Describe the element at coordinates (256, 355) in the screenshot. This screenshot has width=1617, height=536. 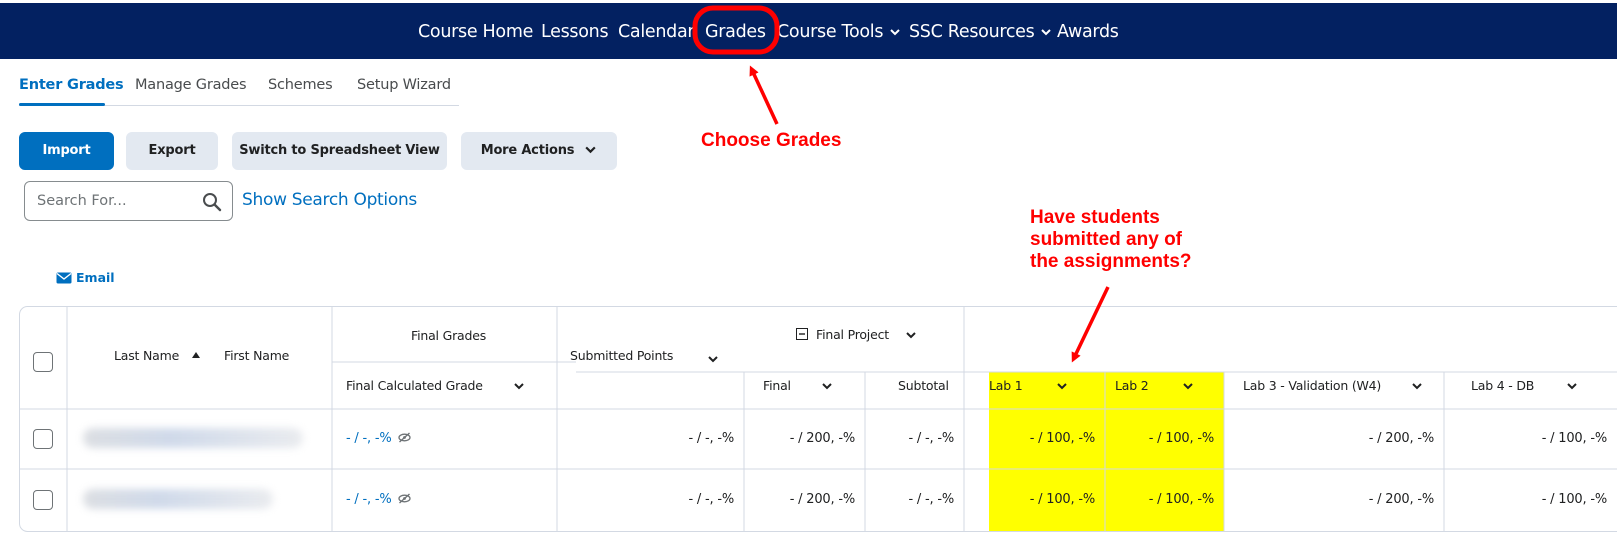
I see `first-name-header: First Name` at that location.